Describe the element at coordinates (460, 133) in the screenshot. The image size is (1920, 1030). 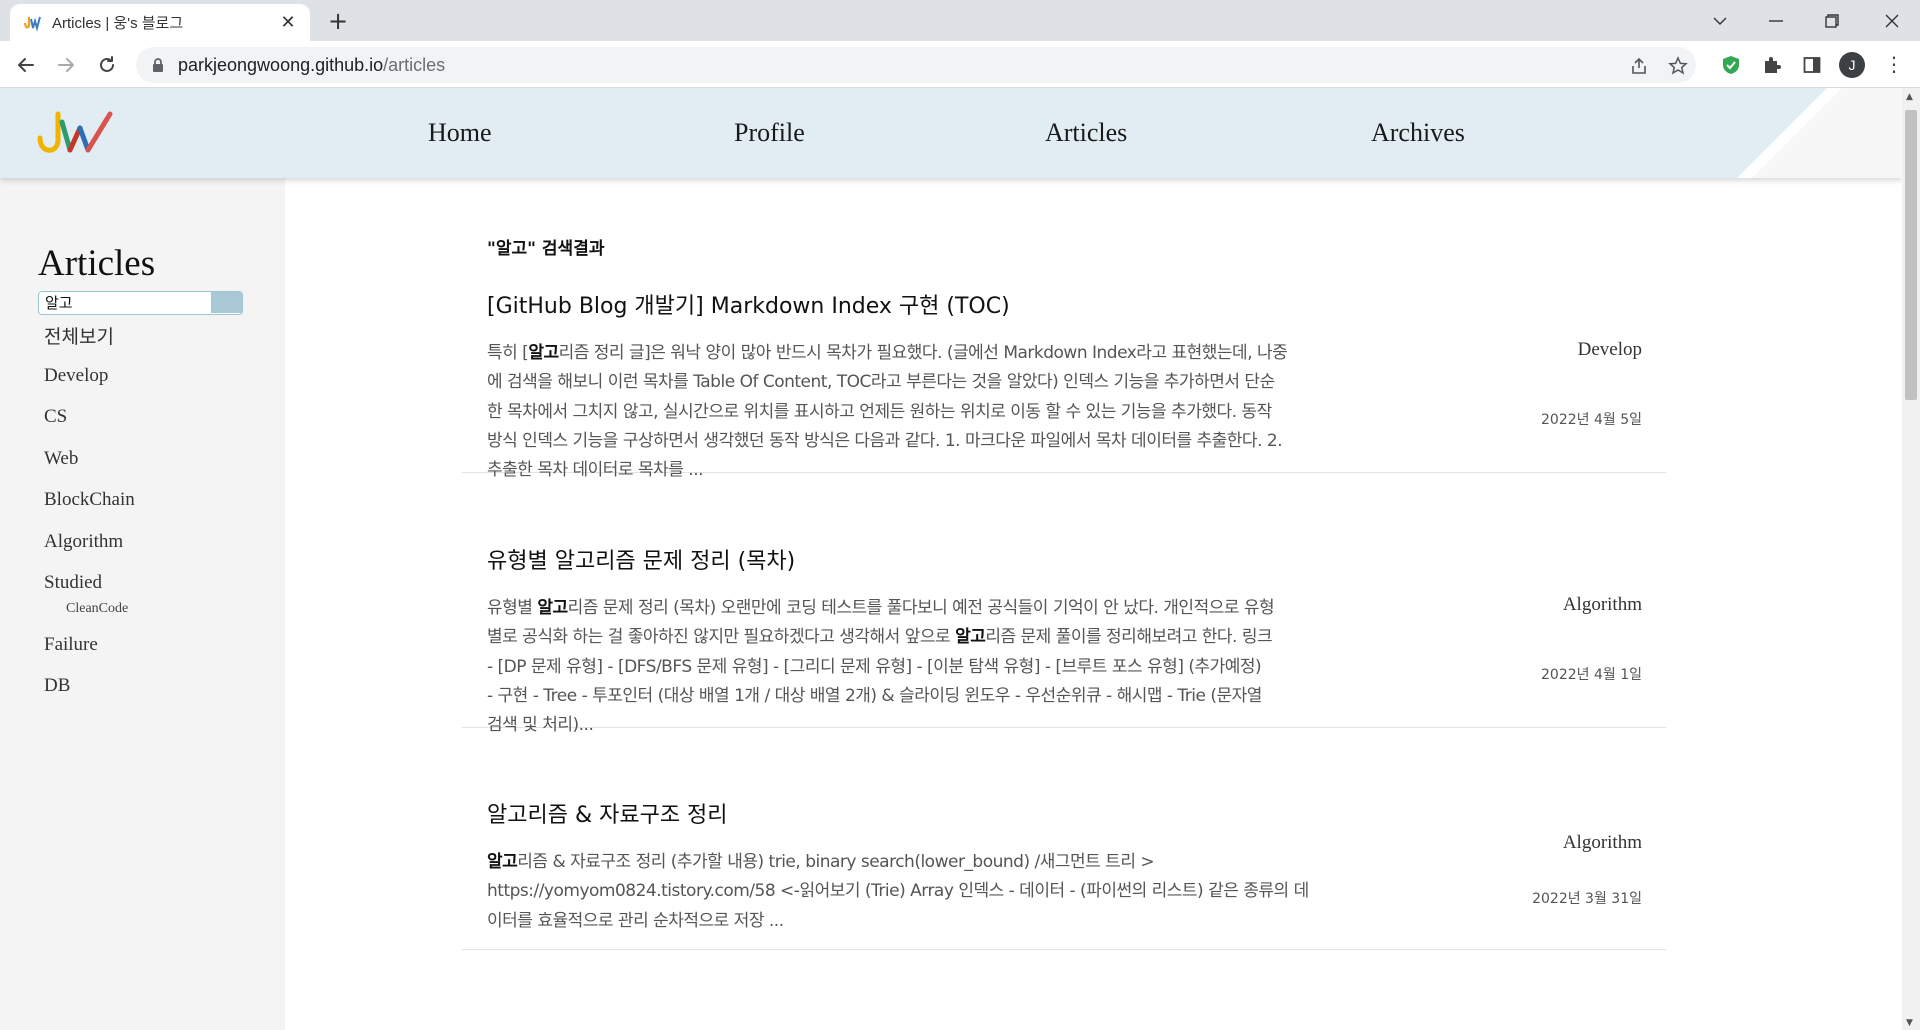
I see `nav-home: Home` at that location.